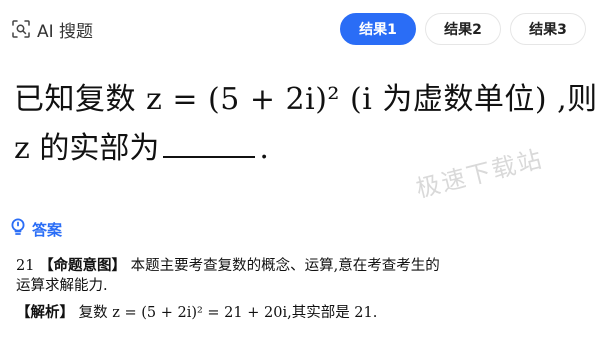  What do you see at coordinates (21, 29) in the screenshot?
I see `scan-icon` at bounding box center [21, 29].